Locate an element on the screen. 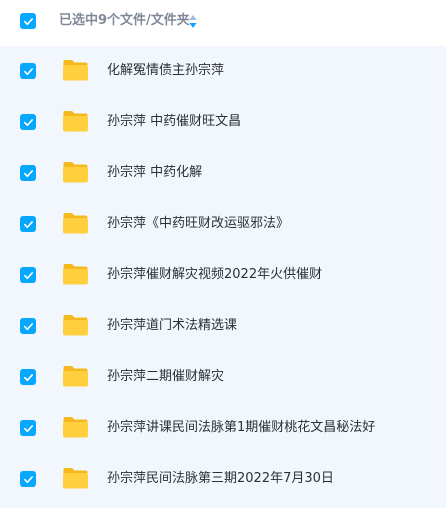 The height and width of the screenshot is (508, 446). selection-header: 已选中9个文件/文件夹 is located at coordinates (223, 22).